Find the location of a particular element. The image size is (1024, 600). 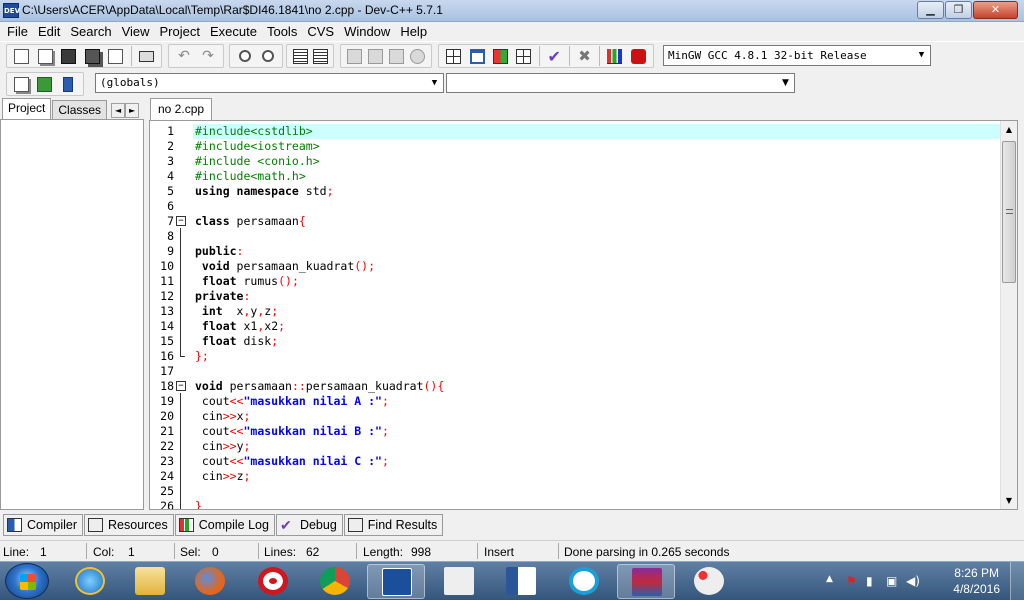

taskbar-chrome is located at coordinates (335, 581).